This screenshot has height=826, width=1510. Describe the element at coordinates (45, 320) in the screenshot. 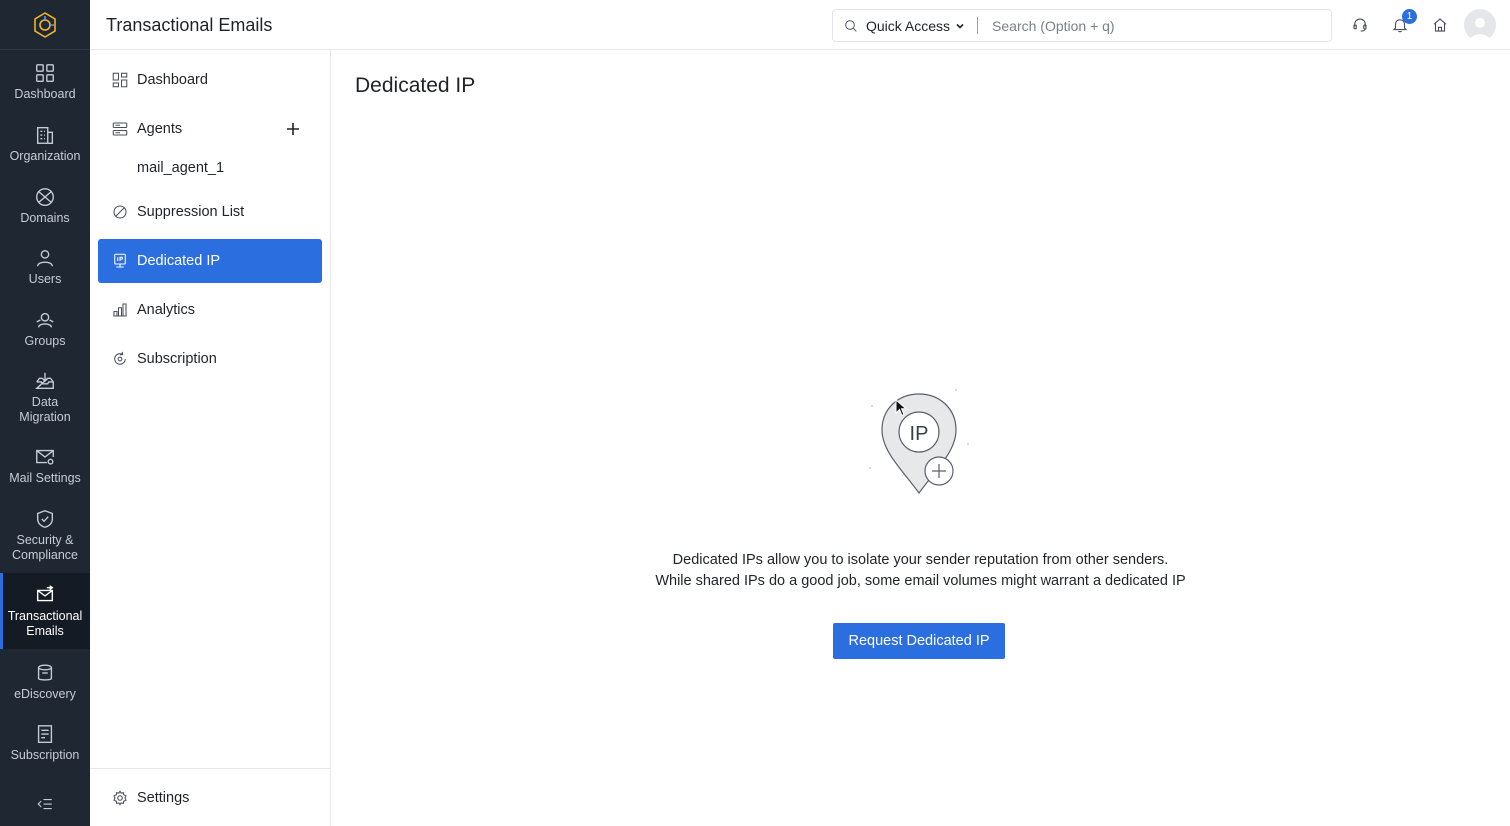

I see `group-icon` at that location.